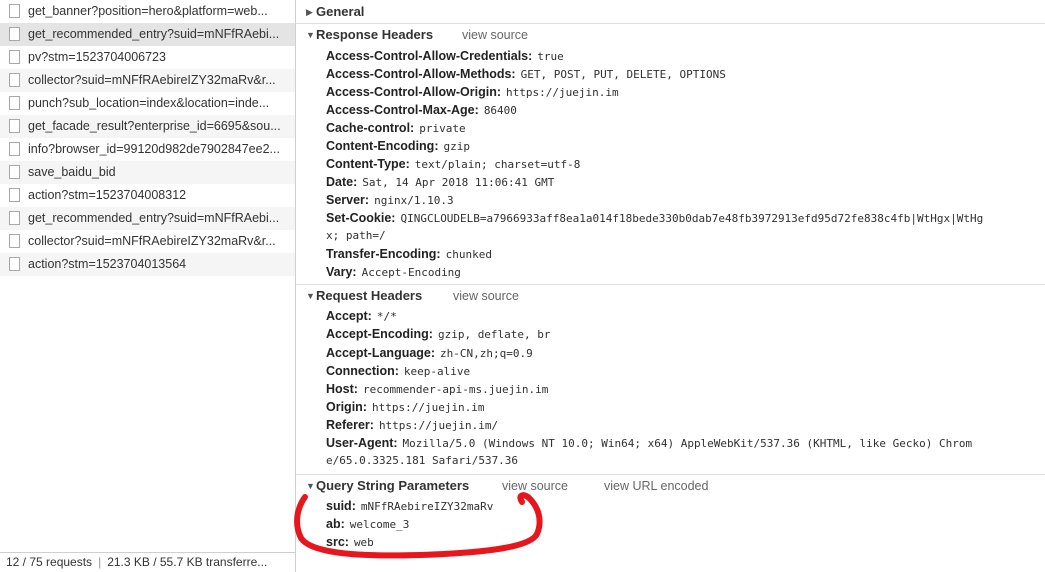  What do you see at coordinates (379, 524) in the screenshot?
I see `param-value: welcome_3` at bounding box center [379, 524].